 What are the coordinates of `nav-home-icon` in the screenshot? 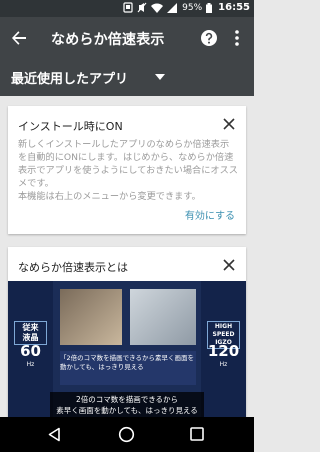 It's located at (126, 434).